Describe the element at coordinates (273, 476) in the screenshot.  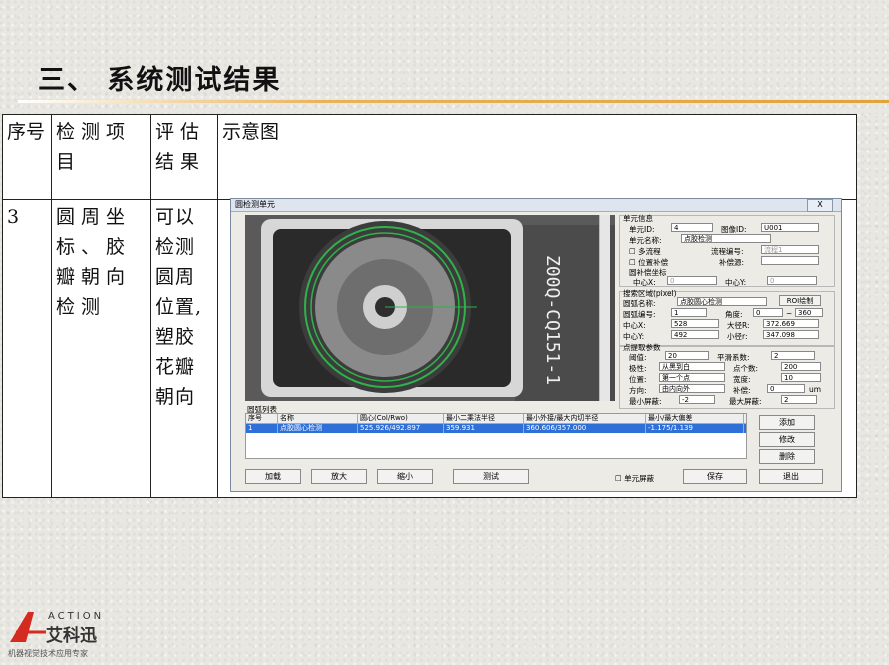
I see `load-button: 加载` at that location.